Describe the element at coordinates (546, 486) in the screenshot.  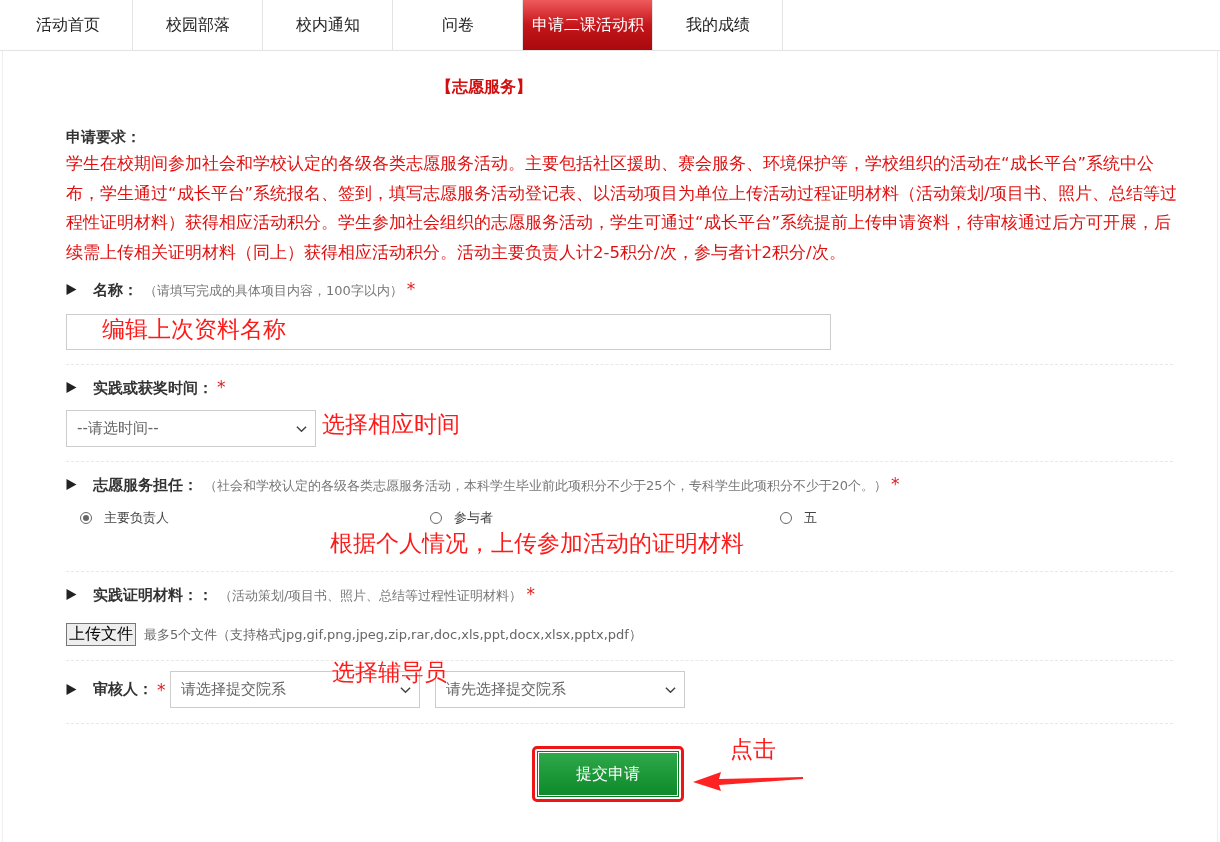
I see `field-hint: （社会和学校认定的各级各类志愿服务活动，本科学生毕业前此项积分不少于25个，专科学生此项积分不少于20个。）` at that location.